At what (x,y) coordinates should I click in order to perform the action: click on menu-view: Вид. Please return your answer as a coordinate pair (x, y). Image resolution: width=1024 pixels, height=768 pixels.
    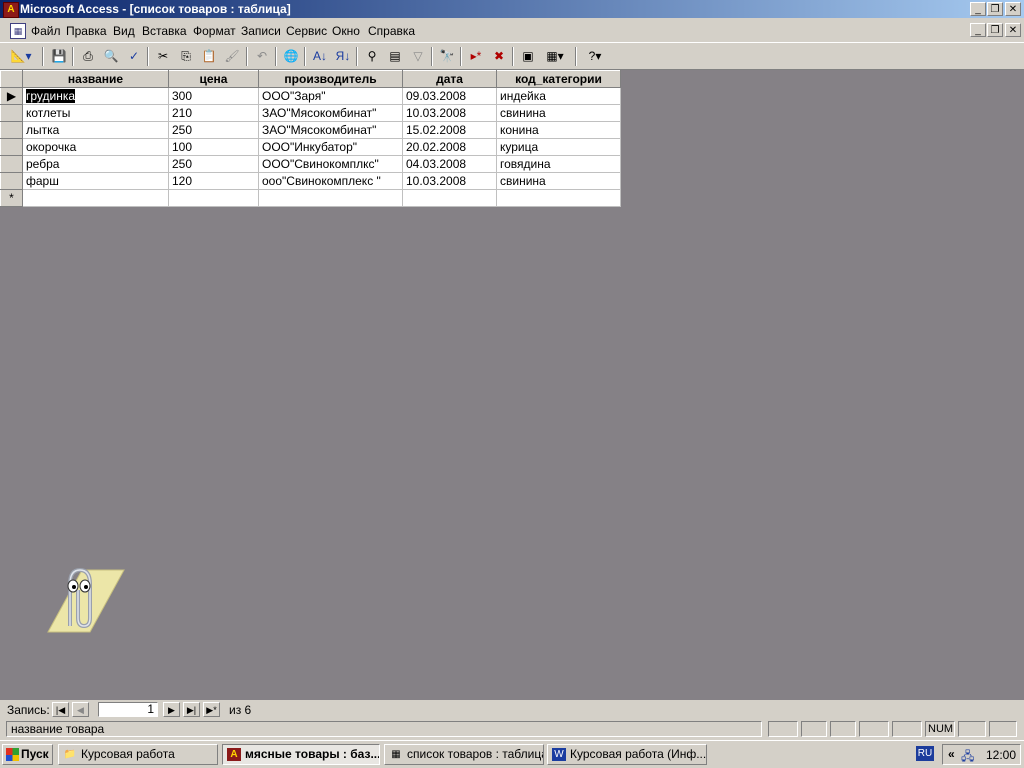
    Looking at the image, I should click on (124, 31).